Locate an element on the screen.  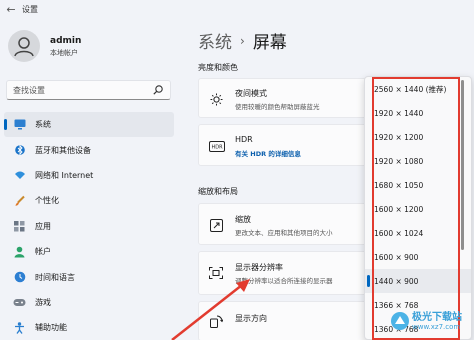
search-icon is located at coordinates (158, 90).